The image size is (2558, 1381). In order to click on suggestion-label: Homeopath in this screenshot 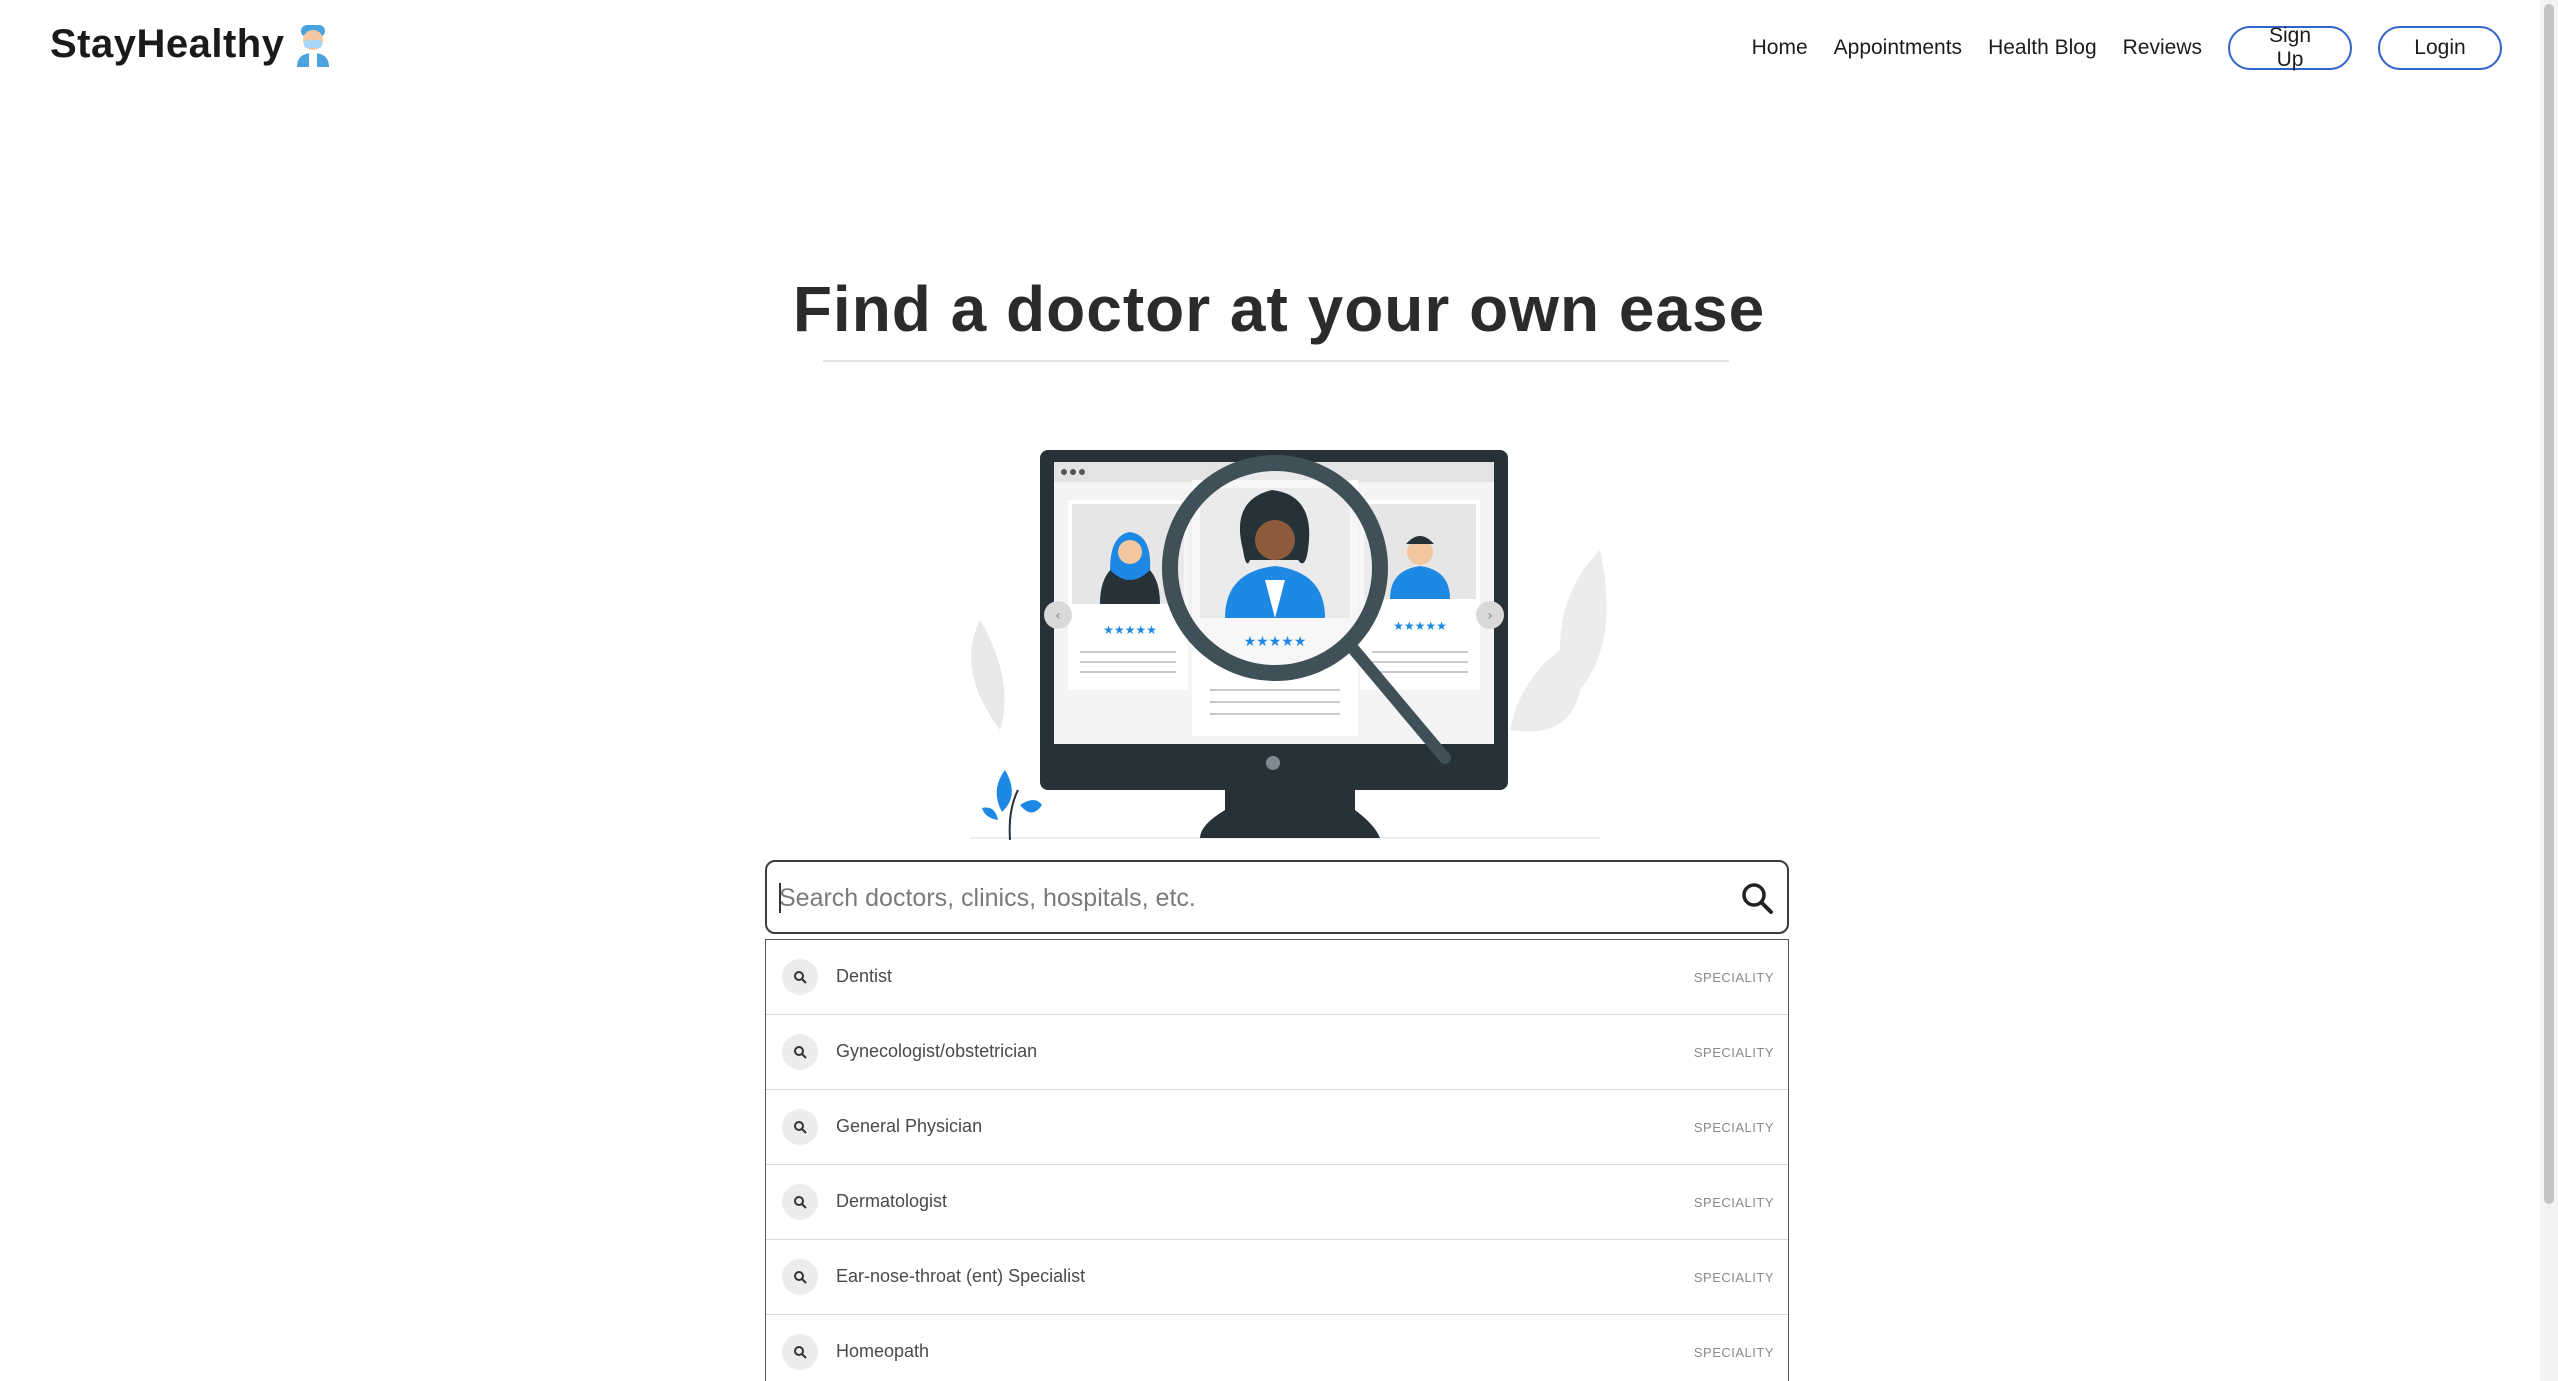, I will do `click(883, 1351)`.